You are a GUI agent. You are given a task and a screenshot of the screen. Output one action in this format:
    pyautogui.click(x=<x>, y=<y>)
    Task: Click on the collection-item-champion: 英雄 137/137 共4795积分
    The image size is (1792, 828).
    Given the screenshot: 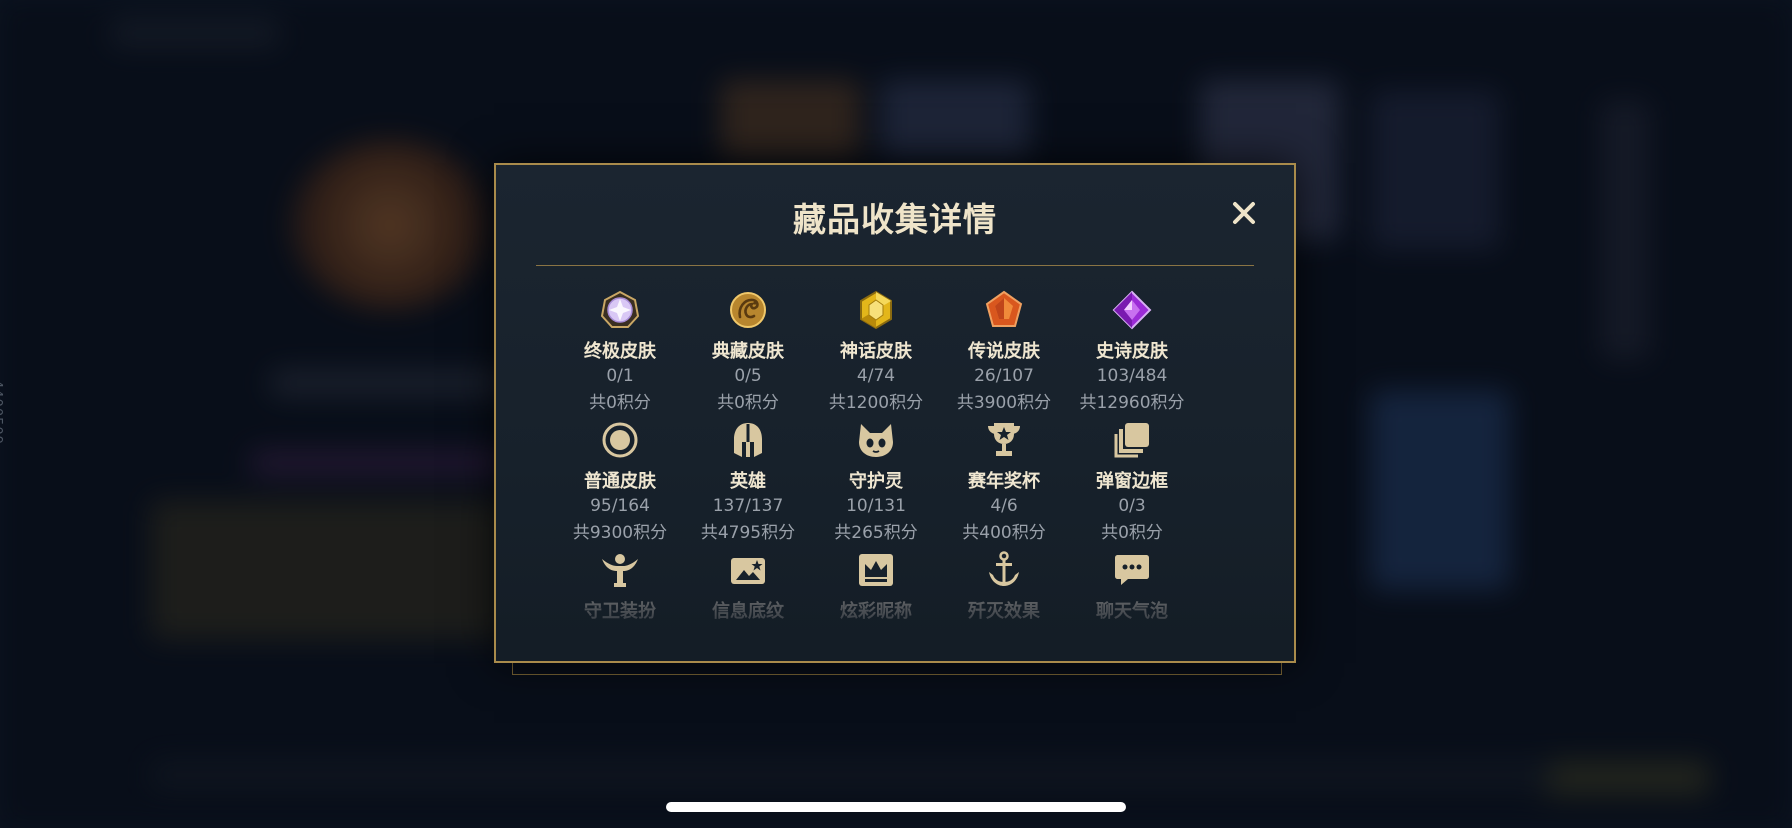 What is the action you would take?
    pyautogui.click(x=748, y=480)
    